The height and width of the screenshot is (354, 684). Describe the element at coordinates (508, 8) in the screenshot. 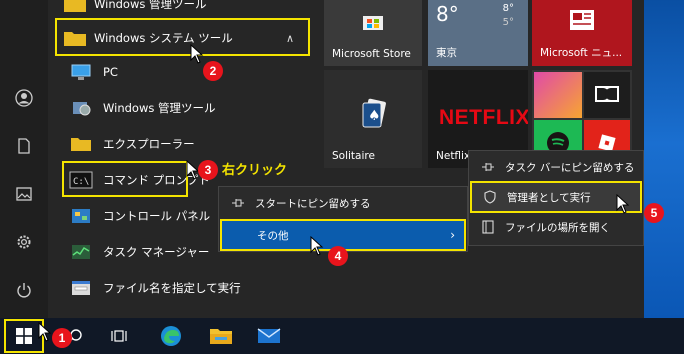

I see `weather-high: 8°` at that location.